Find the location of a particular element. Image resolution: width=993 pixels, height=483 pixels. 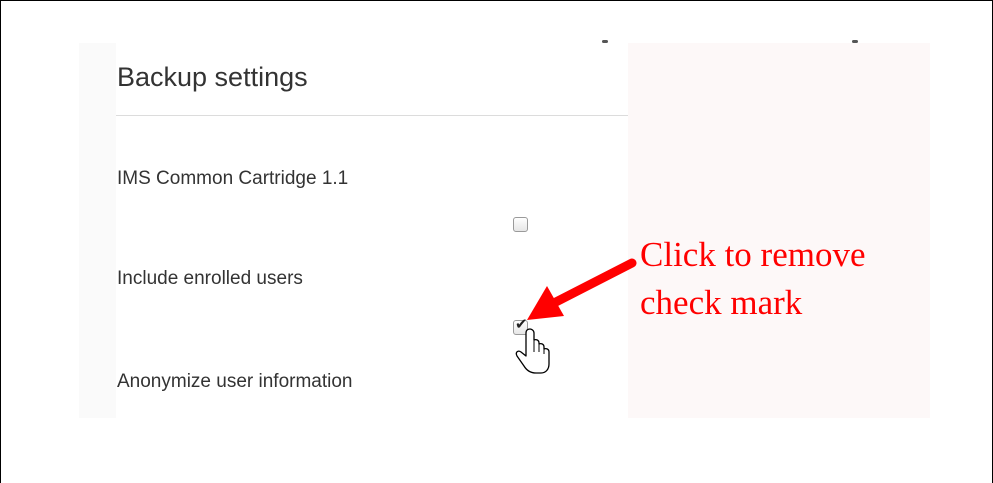

hand-pointer-icon is located at coordinates (532, 351).